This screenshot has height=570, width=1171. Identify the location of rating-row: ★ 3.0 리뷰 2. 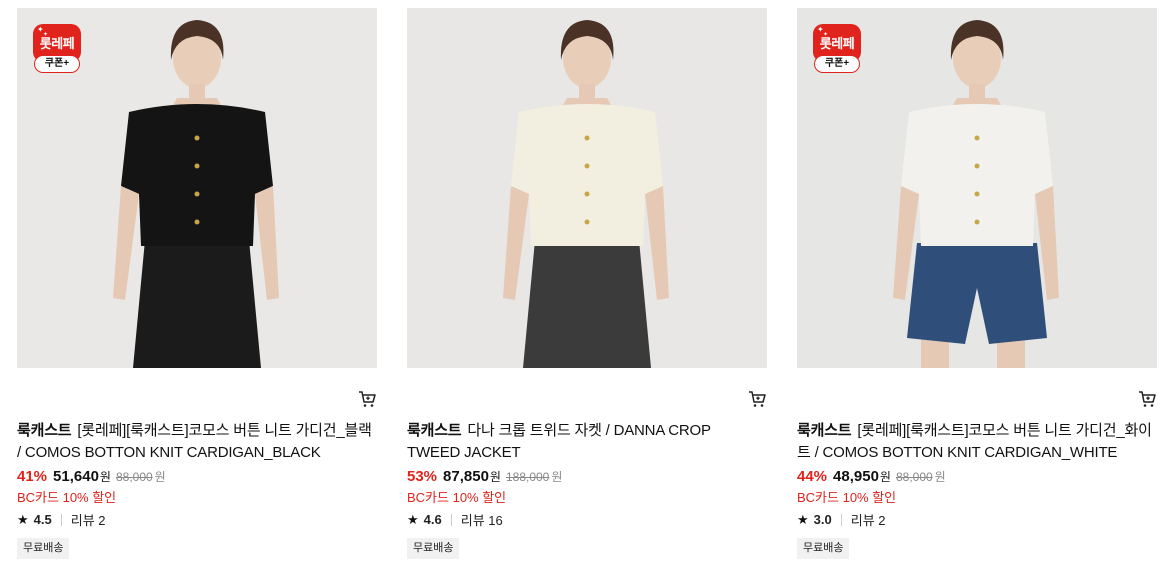
(841, 519).